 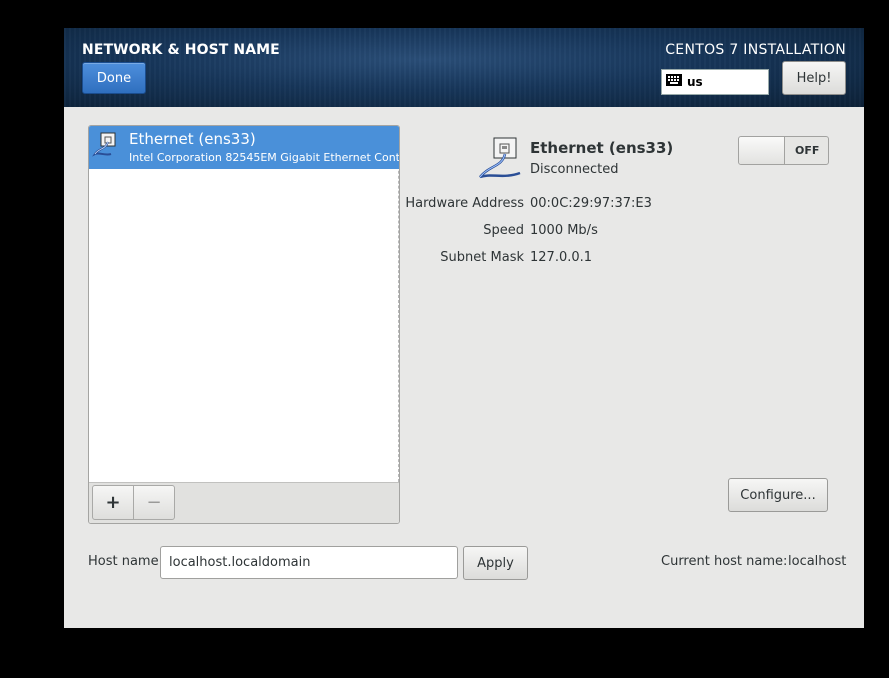 What do you see at coordinates (482, 257) in the screenshot?
I see `subnet-mask-label: Subnet Mask` at bounding box center [482, 257].